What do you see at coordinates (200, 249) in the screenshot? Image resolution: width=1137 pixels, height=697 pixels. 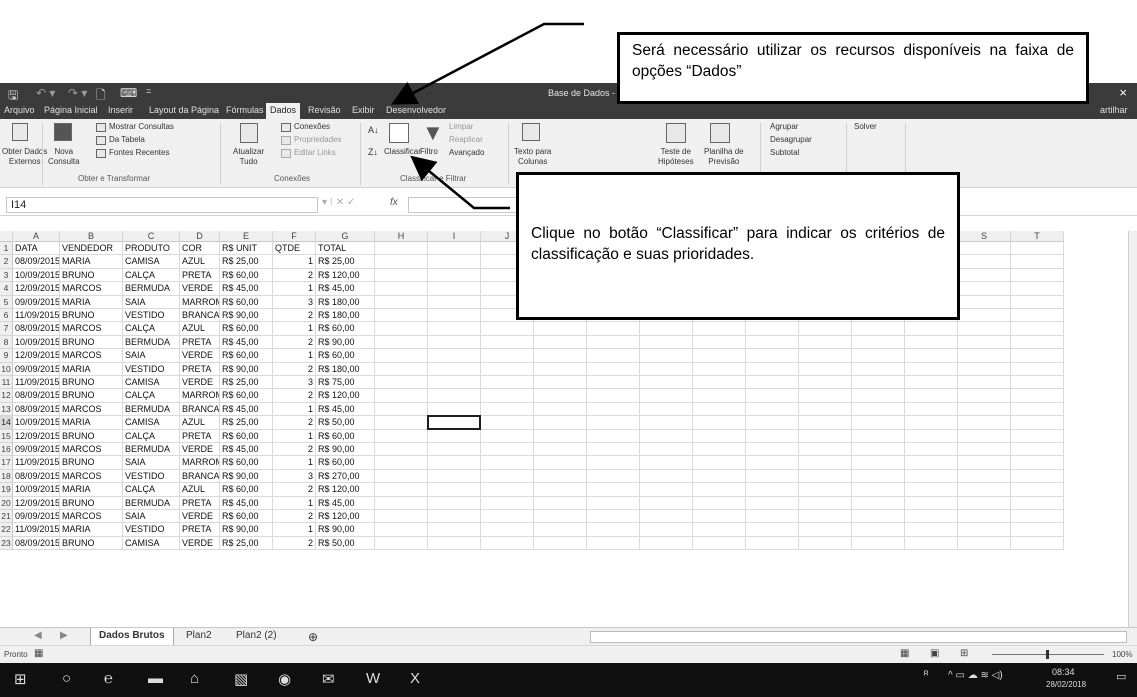 I see `table-cell: COR` at bounding box center [200, 249].